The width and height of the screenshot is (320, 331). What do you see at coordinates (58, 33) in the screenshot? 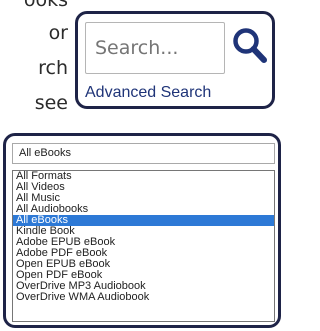
I see `background-text-line-2: or` at bounding box center [58, 33].